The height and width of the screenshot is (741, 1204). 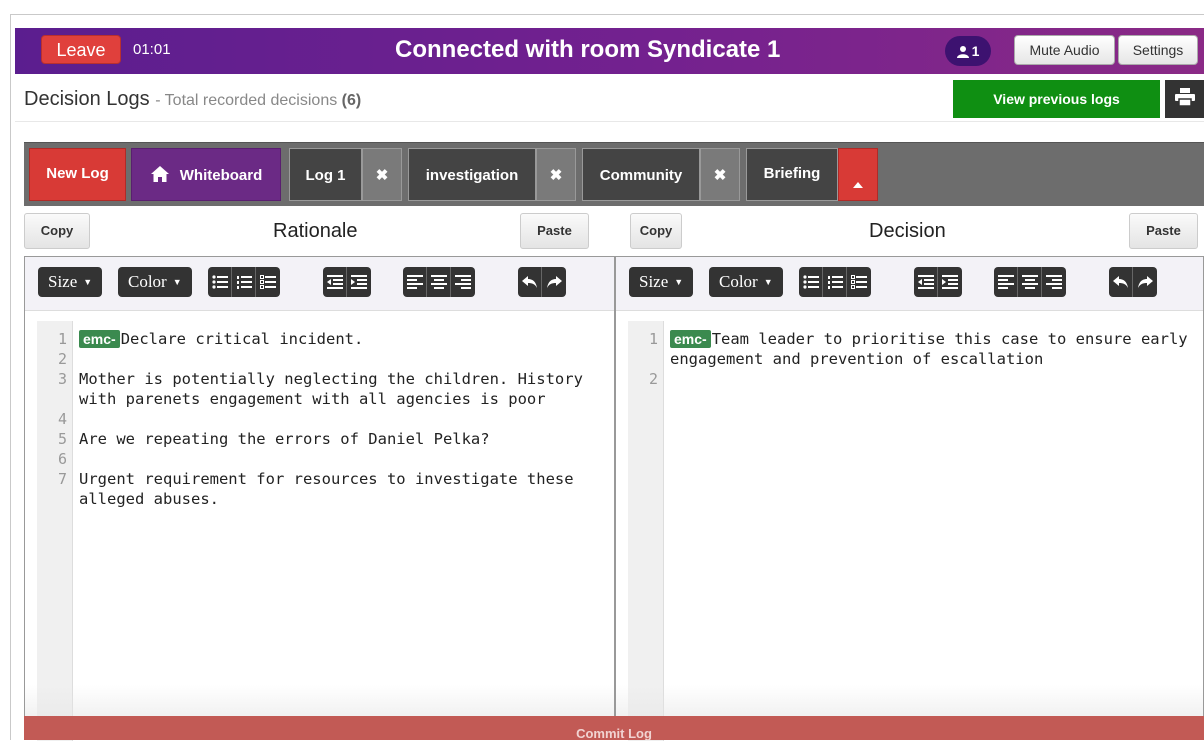 What do you see at coordinates (588, 49) in the screenshot?
I see `room-title: Connected with room Syndicate 1` at bounding box center [588, 49].